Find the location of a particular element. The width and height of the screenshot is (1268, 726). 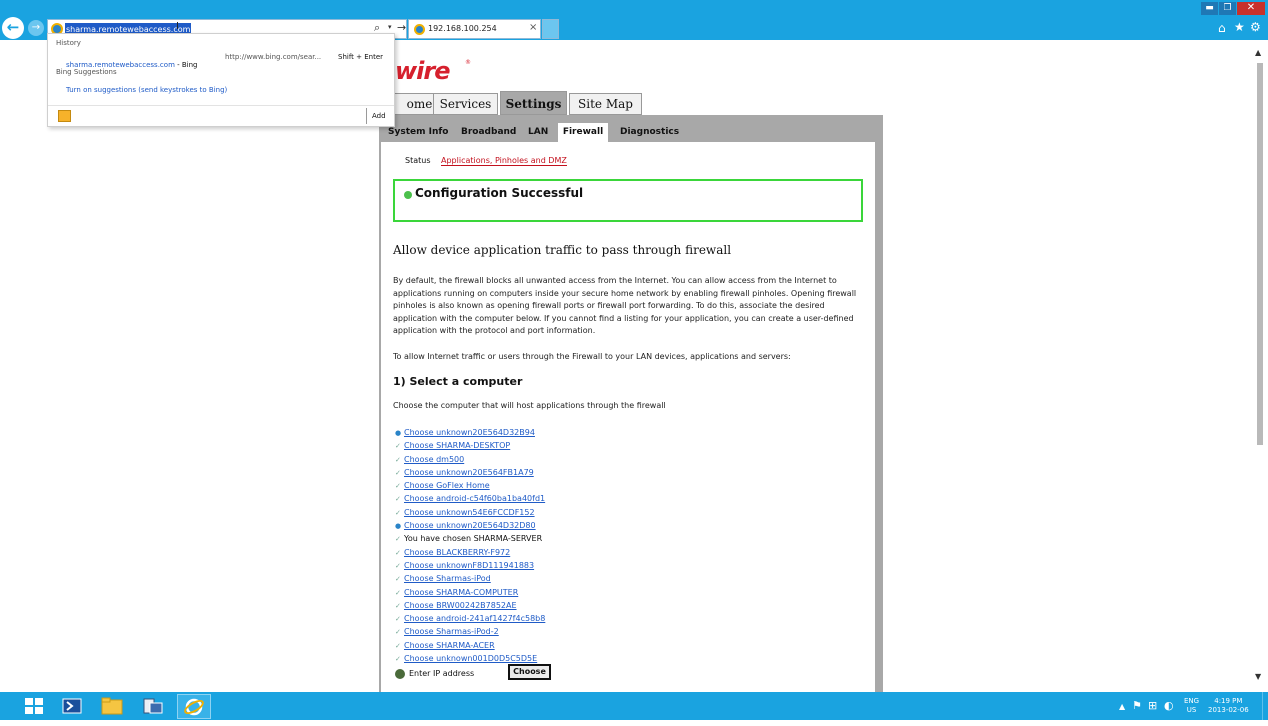

choose-computer-link: Choose BRW00242B7852AE is located at coordinates (460, 605).